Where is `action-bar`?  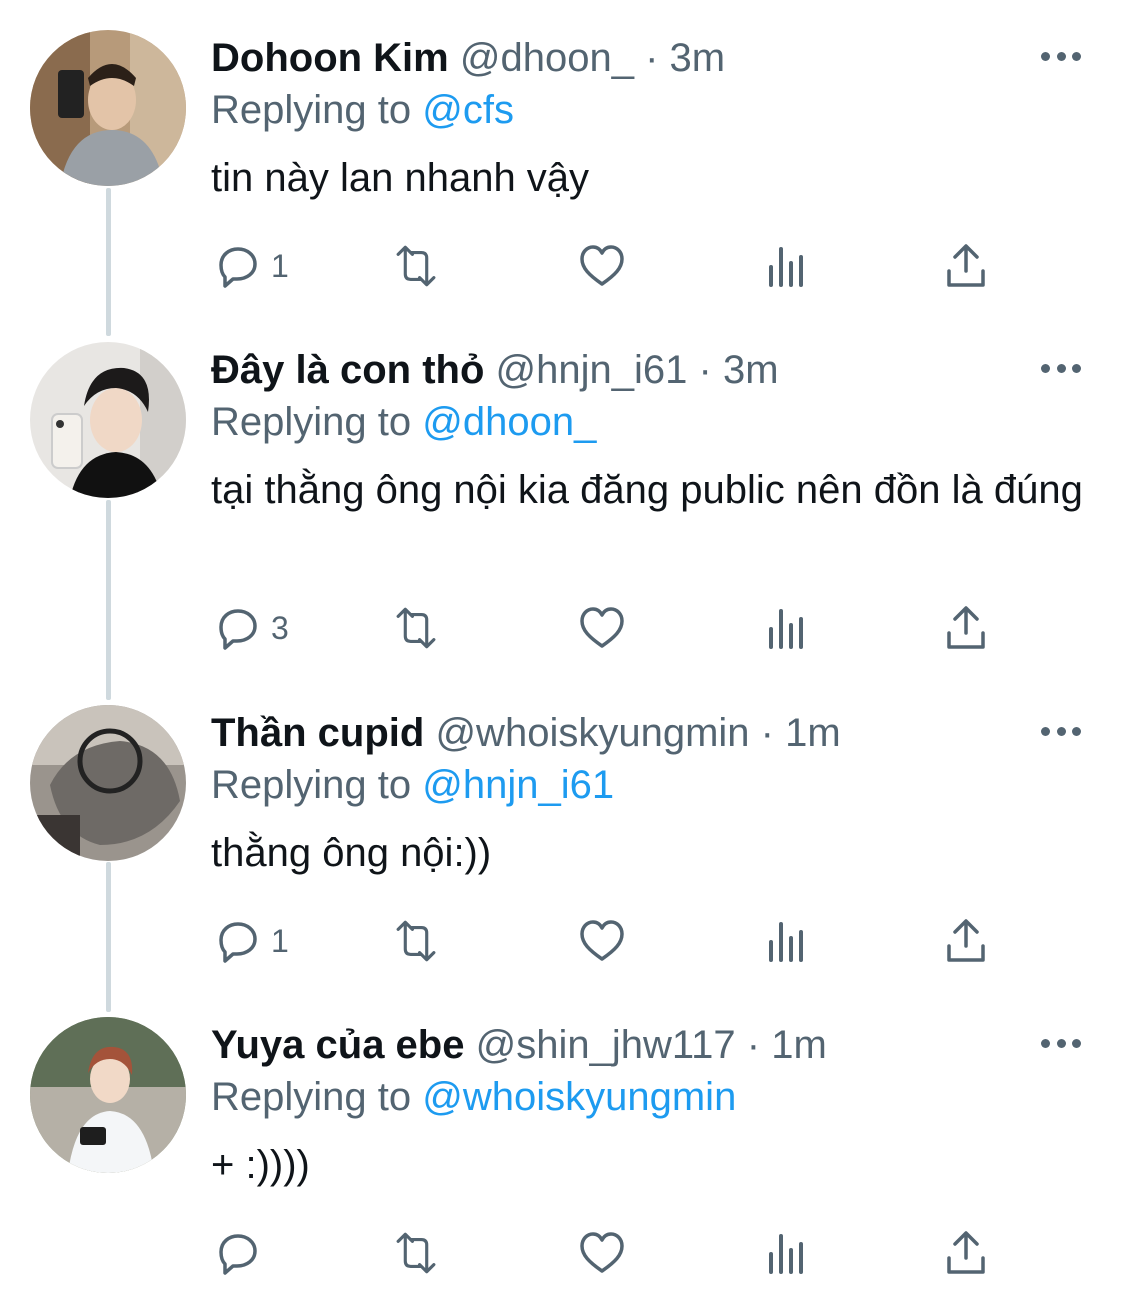
action-bar is located at coordinates (611, 1257).